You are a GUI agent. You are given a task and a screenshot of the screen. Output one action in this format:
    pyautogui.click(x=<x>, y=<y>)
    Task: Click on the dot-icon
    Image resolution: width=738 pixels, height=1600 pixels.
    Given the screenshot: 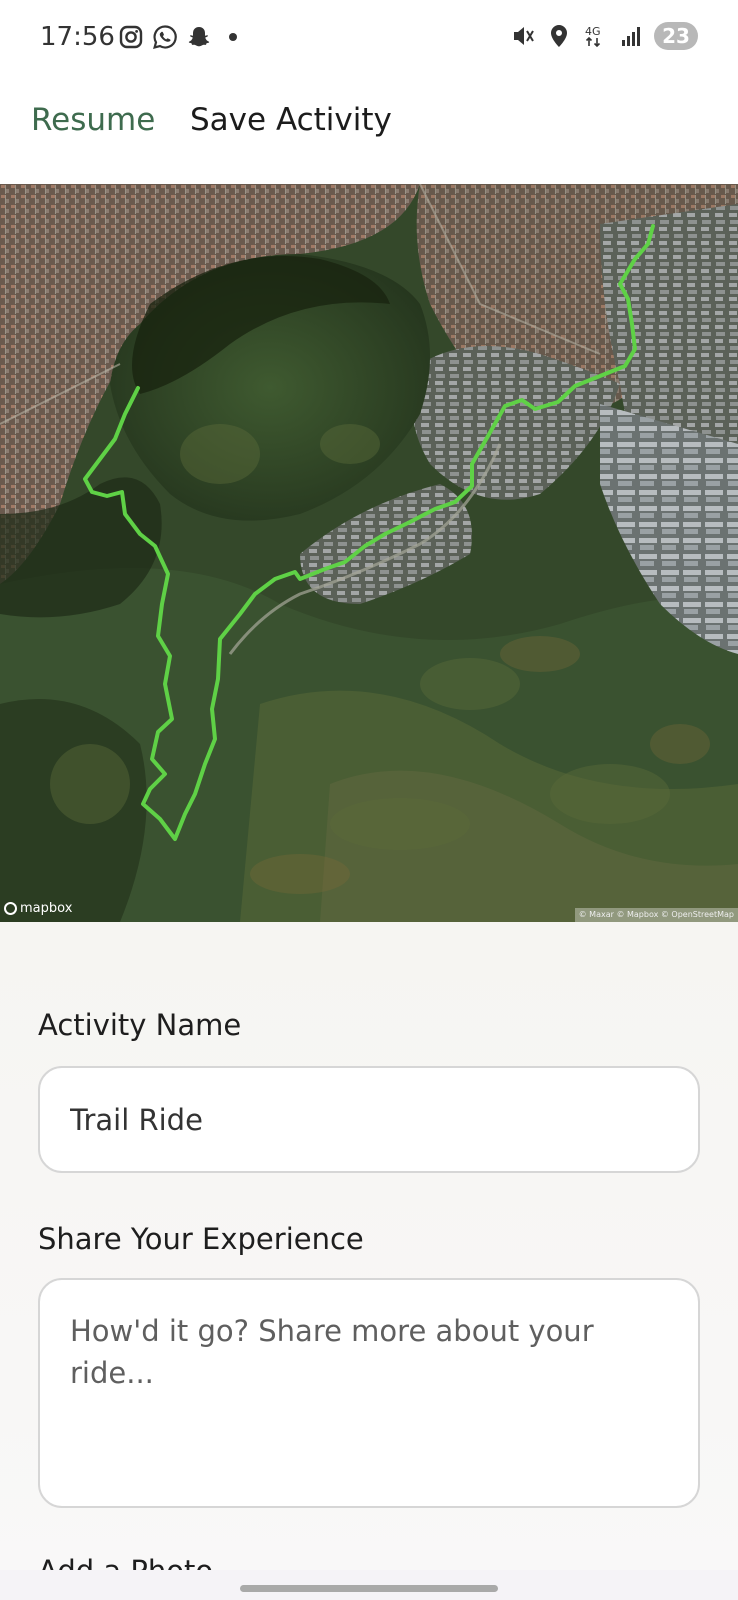 What is the action you would take?
    pyautogui.click(x=233, y=37)
    